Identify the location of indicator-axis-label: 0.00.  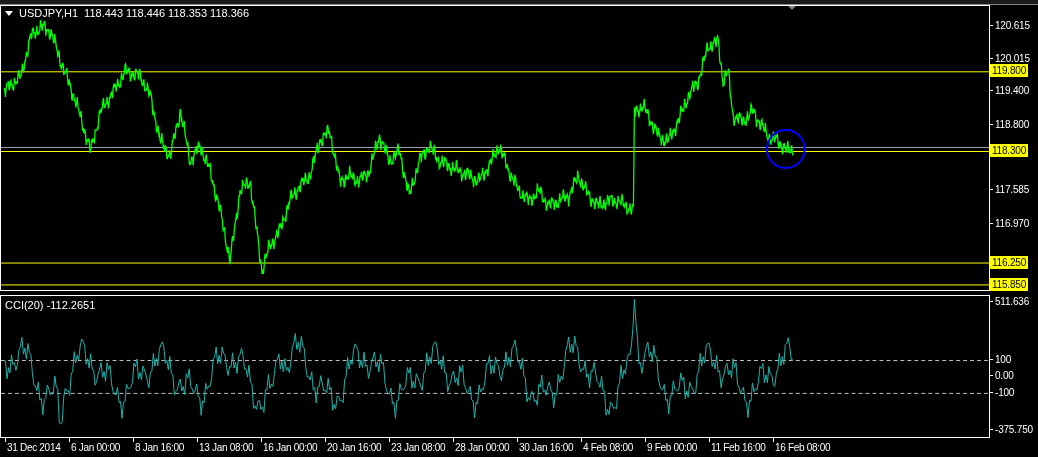
(1004, 375).